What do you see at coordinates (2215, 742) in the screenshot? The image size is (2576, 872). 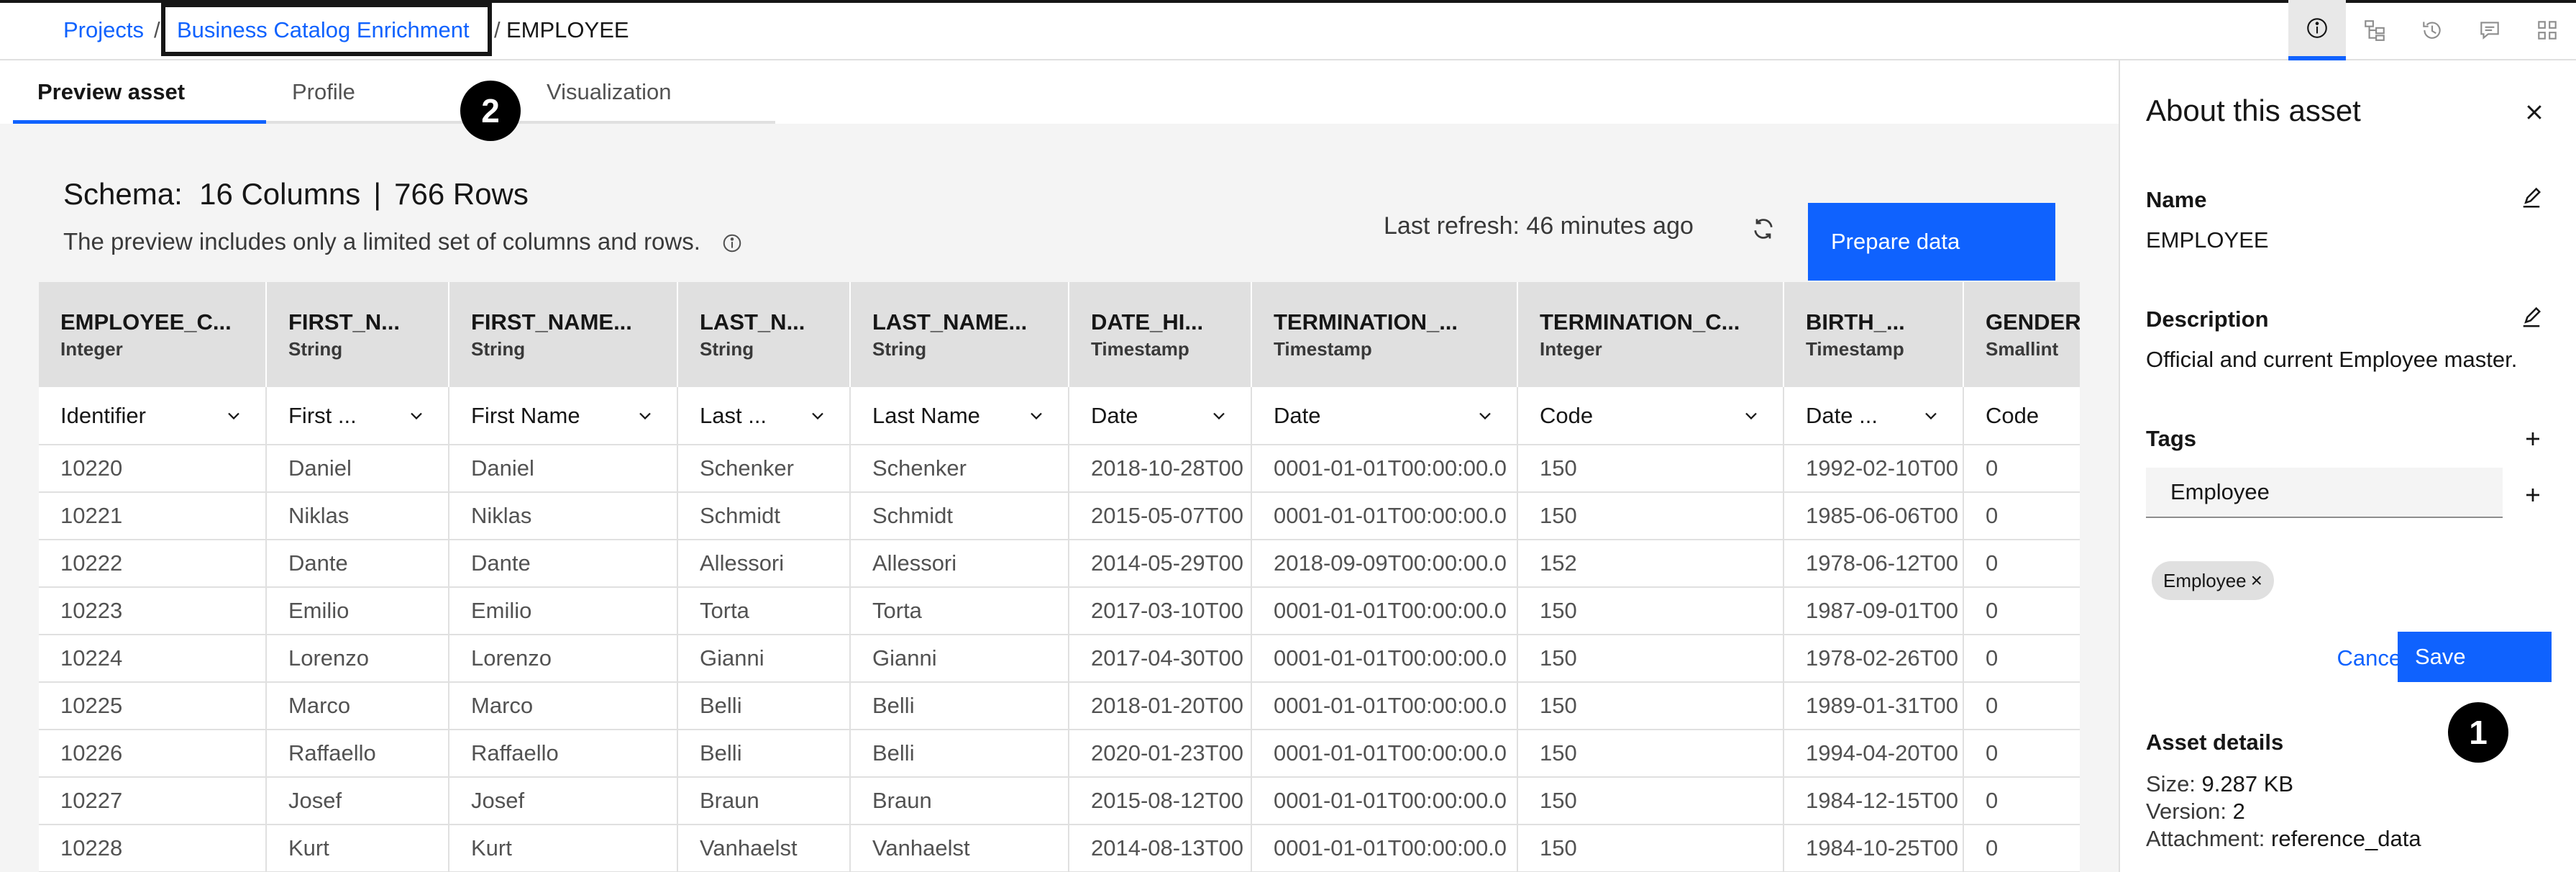 I see `asset-details-label: Asset details` at bounding box center [2215, 742].